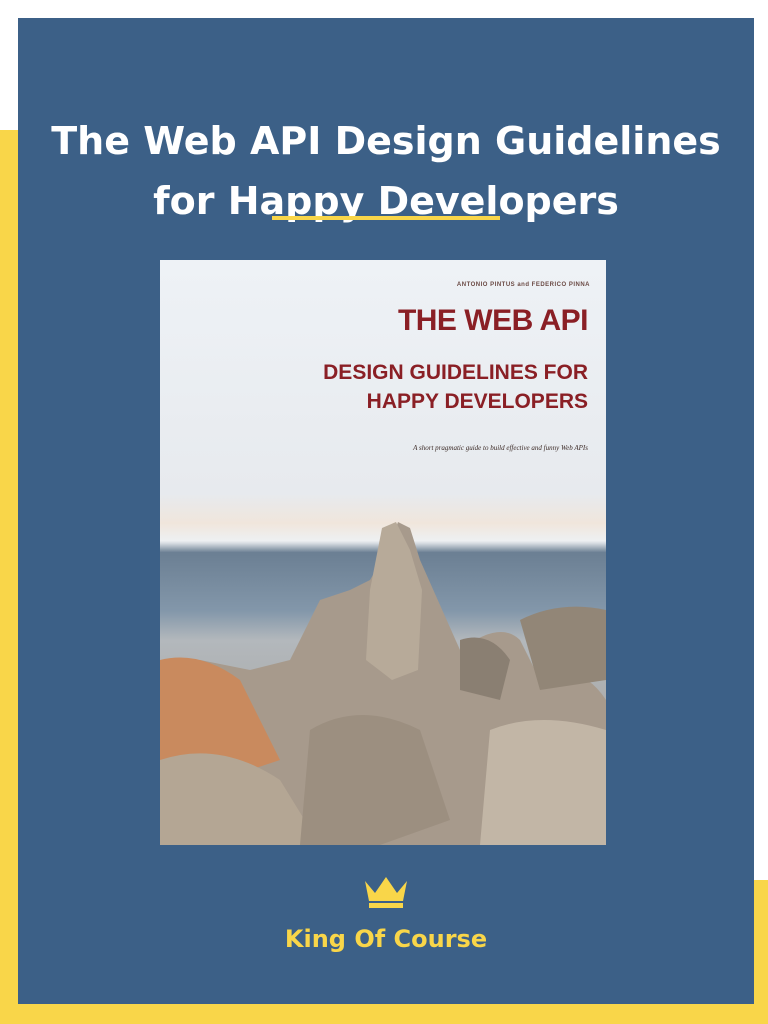  What do you see at coordinates (477, 401) in the screenshot?
I see `book-subtitle-line-2: HAPPY DEVELOPERS` at bounding box center [477, 401].